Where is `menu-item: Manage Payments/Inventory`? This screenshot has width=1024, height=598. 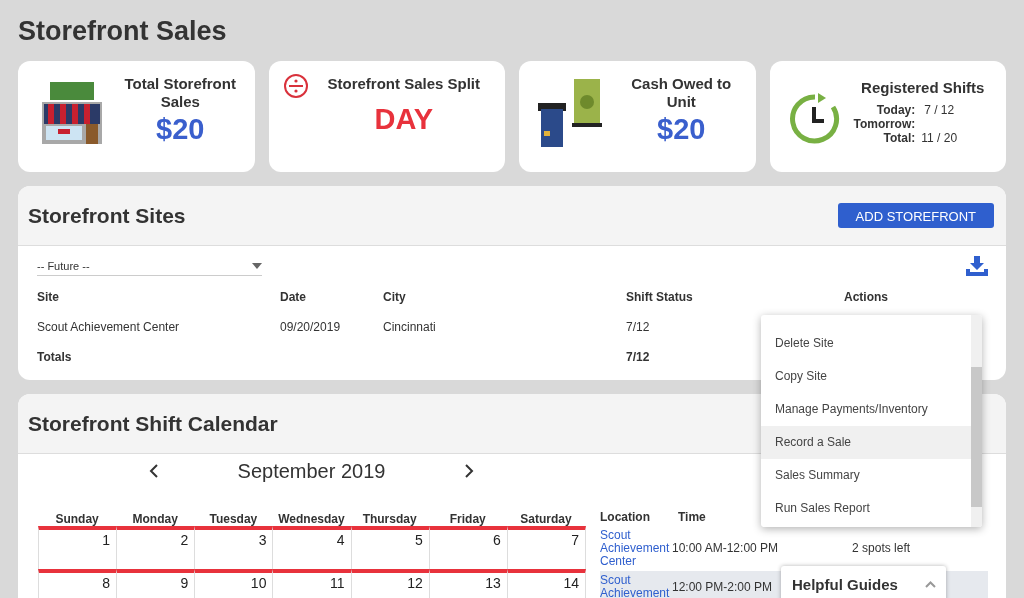 menu-item: Manage Payments/Inventory is located at coordinates (866, 409).